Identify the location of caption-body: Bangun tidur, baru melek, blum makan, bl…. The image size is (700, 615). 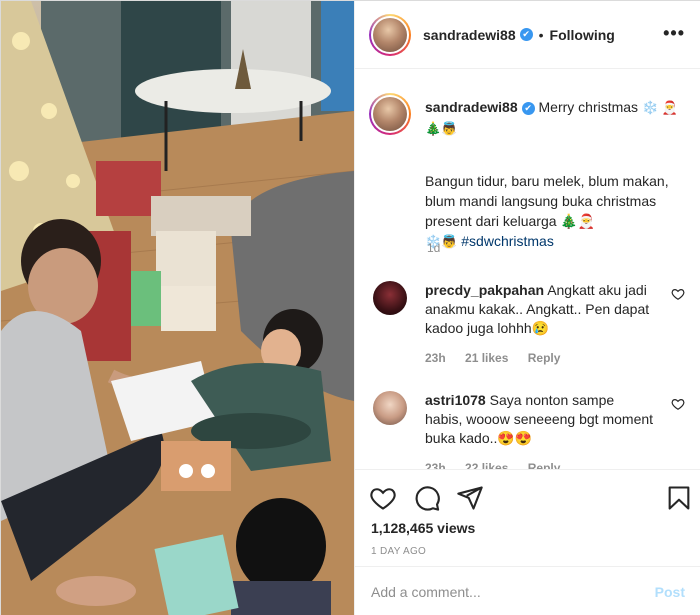
(556, 211).